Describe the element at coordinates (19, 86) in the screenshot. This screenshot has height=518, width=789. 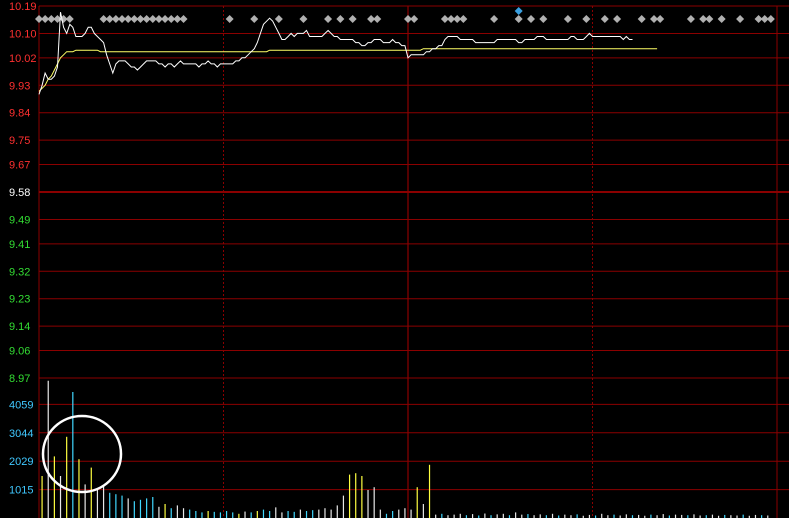
I see `price-tick-label: 9.93` at that location.